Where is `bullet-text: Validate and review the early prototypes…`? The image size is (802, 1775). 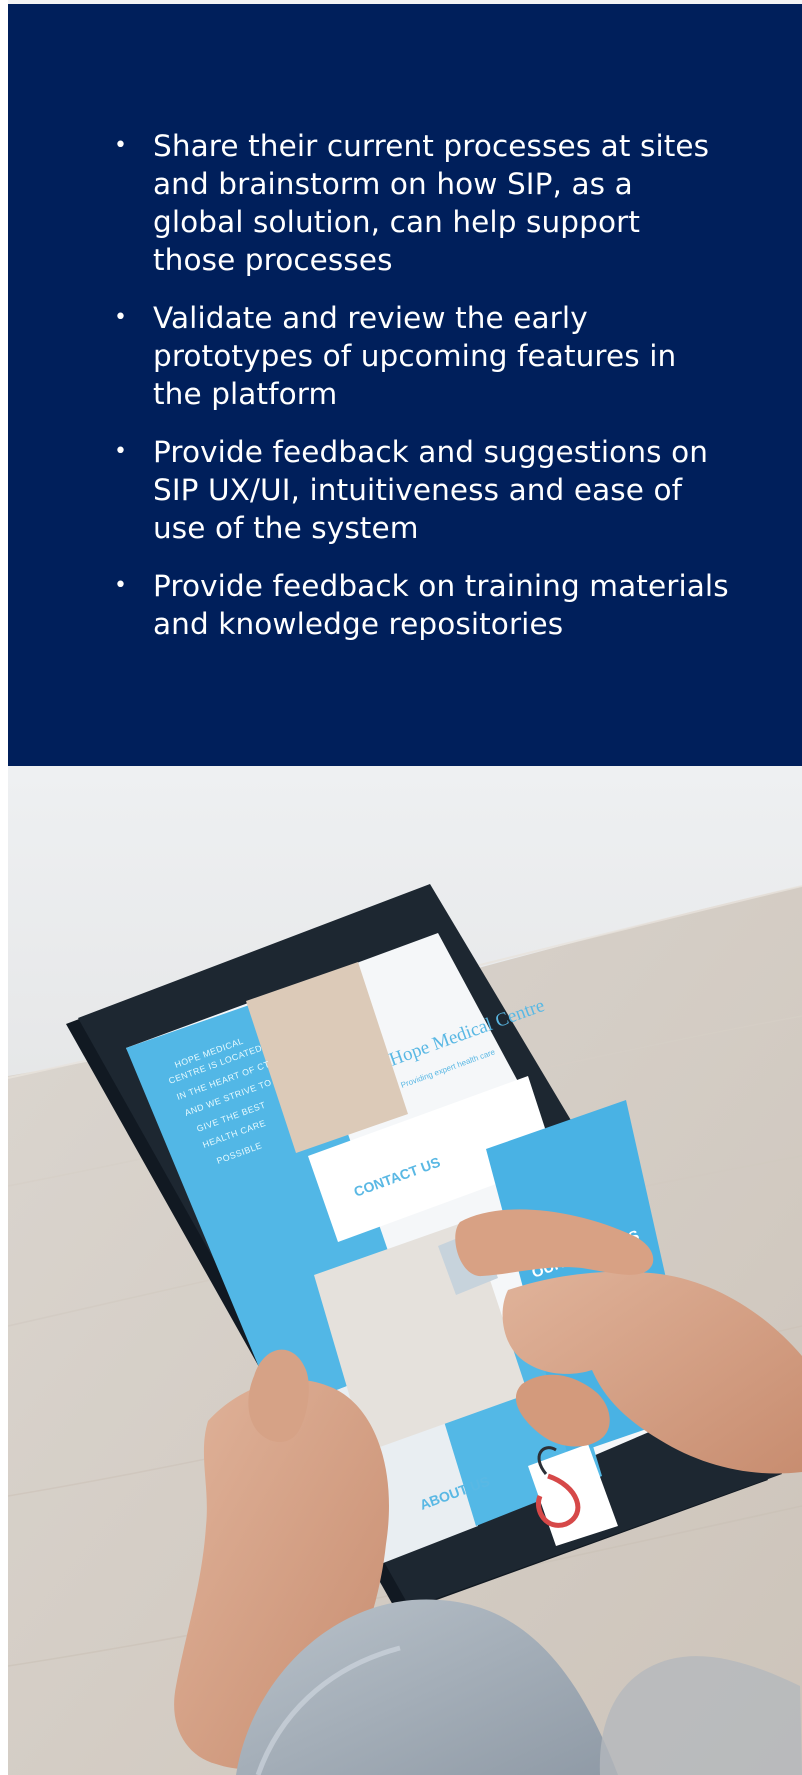 bullet-text: Validate and review the early prototypes… is located at coordinates (415, 356).